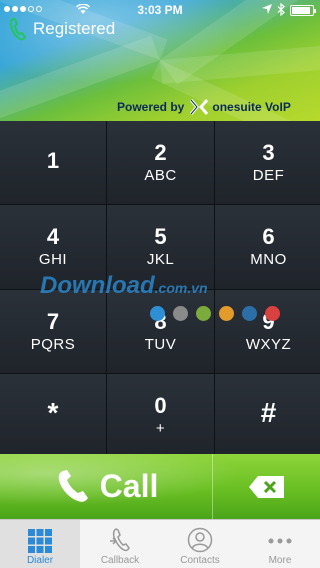  Describe the element at coordinates (129, 486) in the screenshot. I see `call-label: Call` at that location.